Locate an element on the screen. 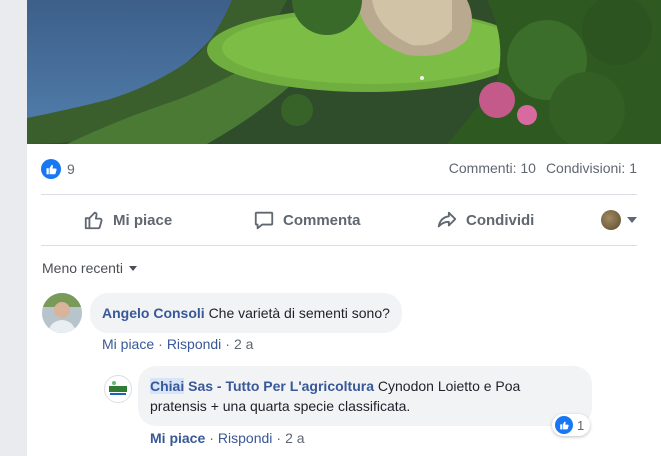  thumbs-up-icon is located at coordinates (93, 220).